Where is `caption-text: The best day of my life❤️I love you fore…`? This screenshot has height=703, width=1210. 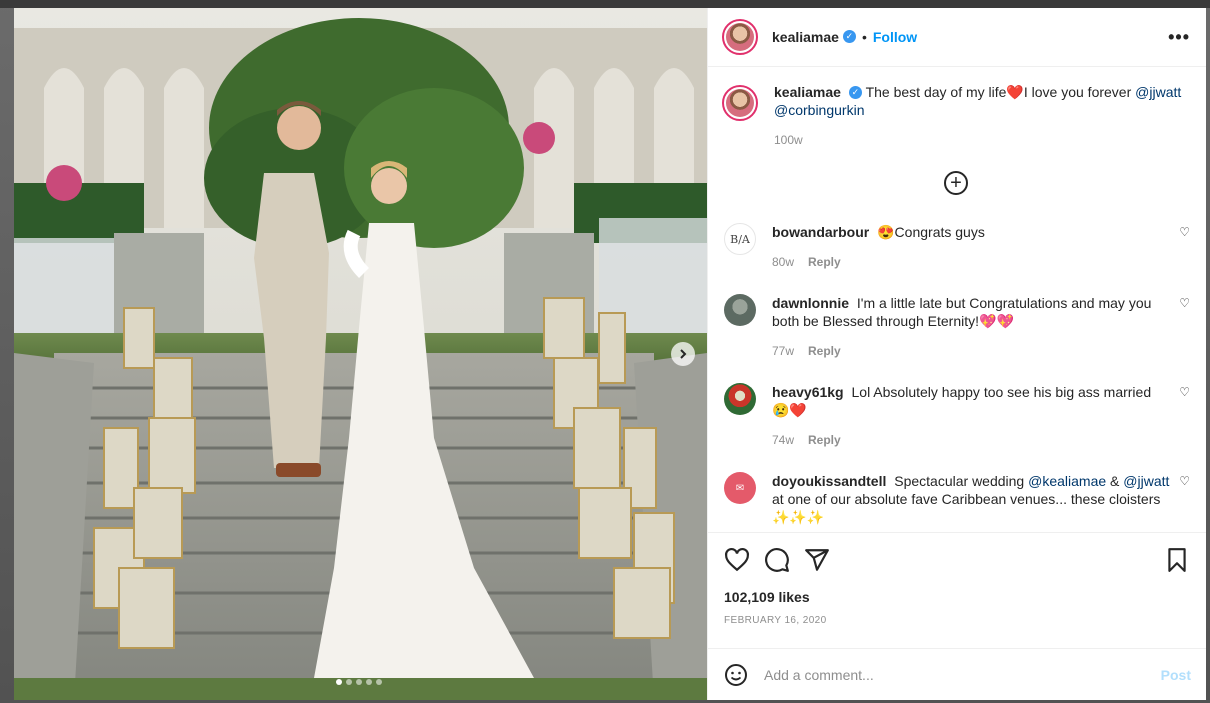 caption-text: The best day of my life❤️I love you fore… is located at coordinates (998, 92).